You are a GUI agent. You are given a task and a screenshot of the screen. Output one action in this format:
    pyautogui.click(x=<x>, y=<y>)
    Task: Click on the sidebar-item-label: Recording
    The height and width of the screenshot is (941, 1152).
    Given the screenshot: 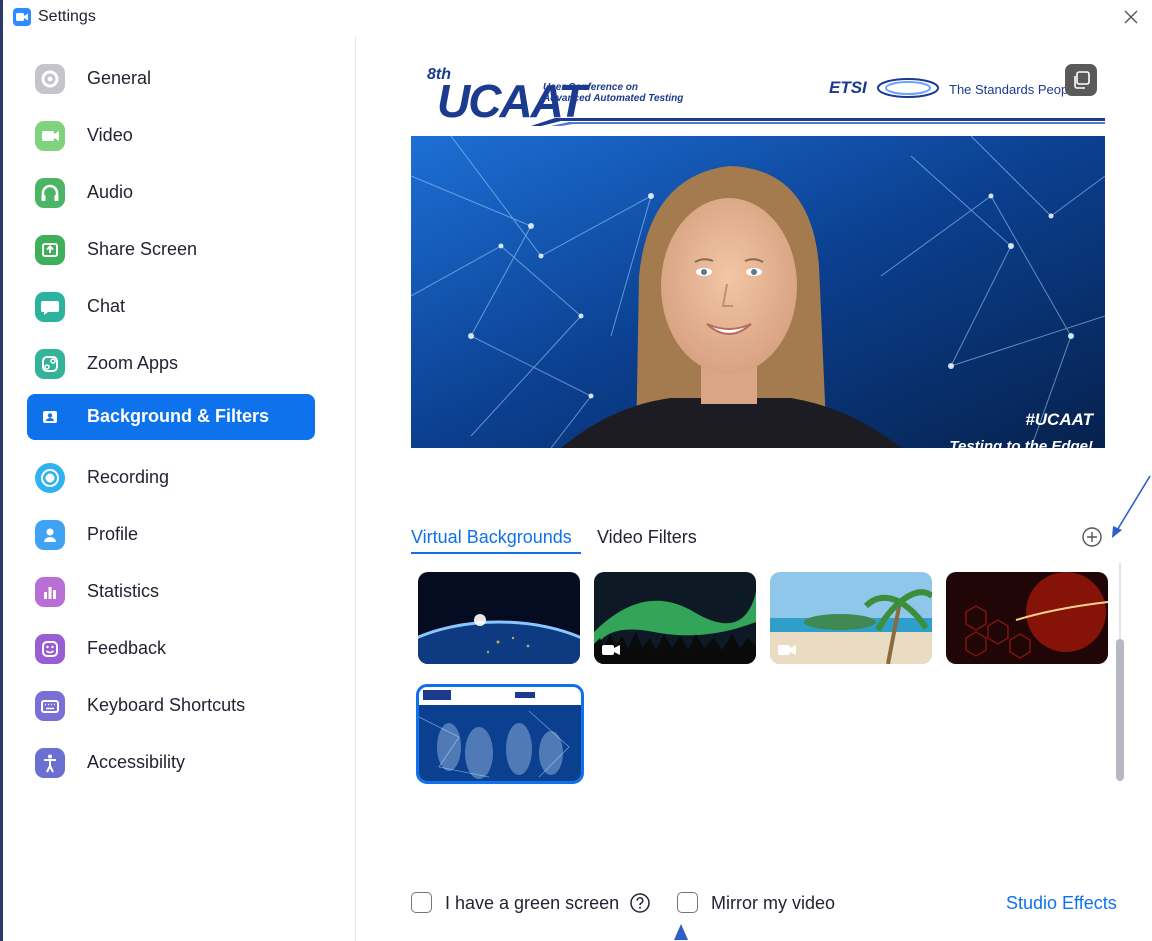 What is the action you would take?
    pyautogui.click(x=128, y=477)
    